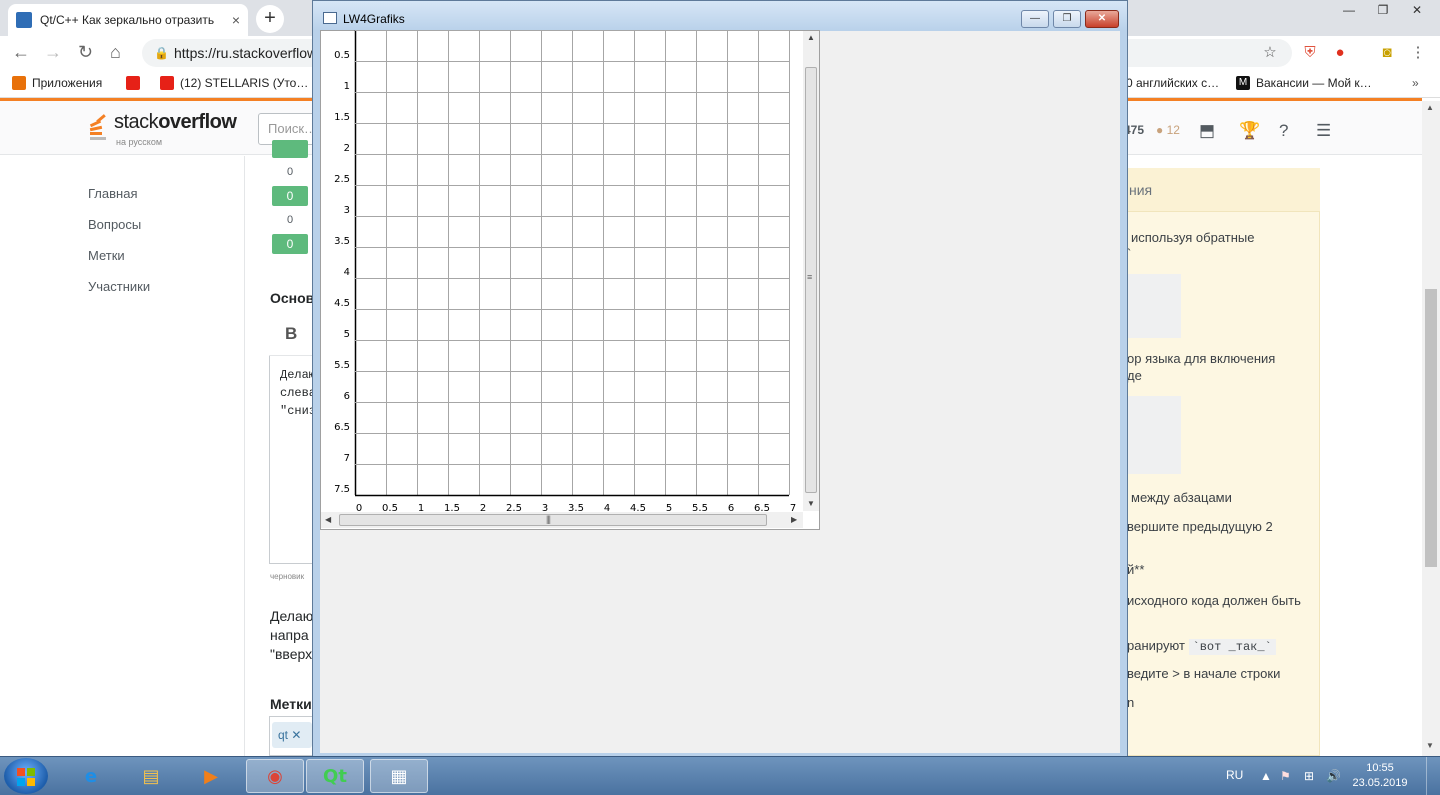  Describe the element at coordinates (24, 20) in the screenshot. I see `stackoverflow-favicon-icon` at that location.